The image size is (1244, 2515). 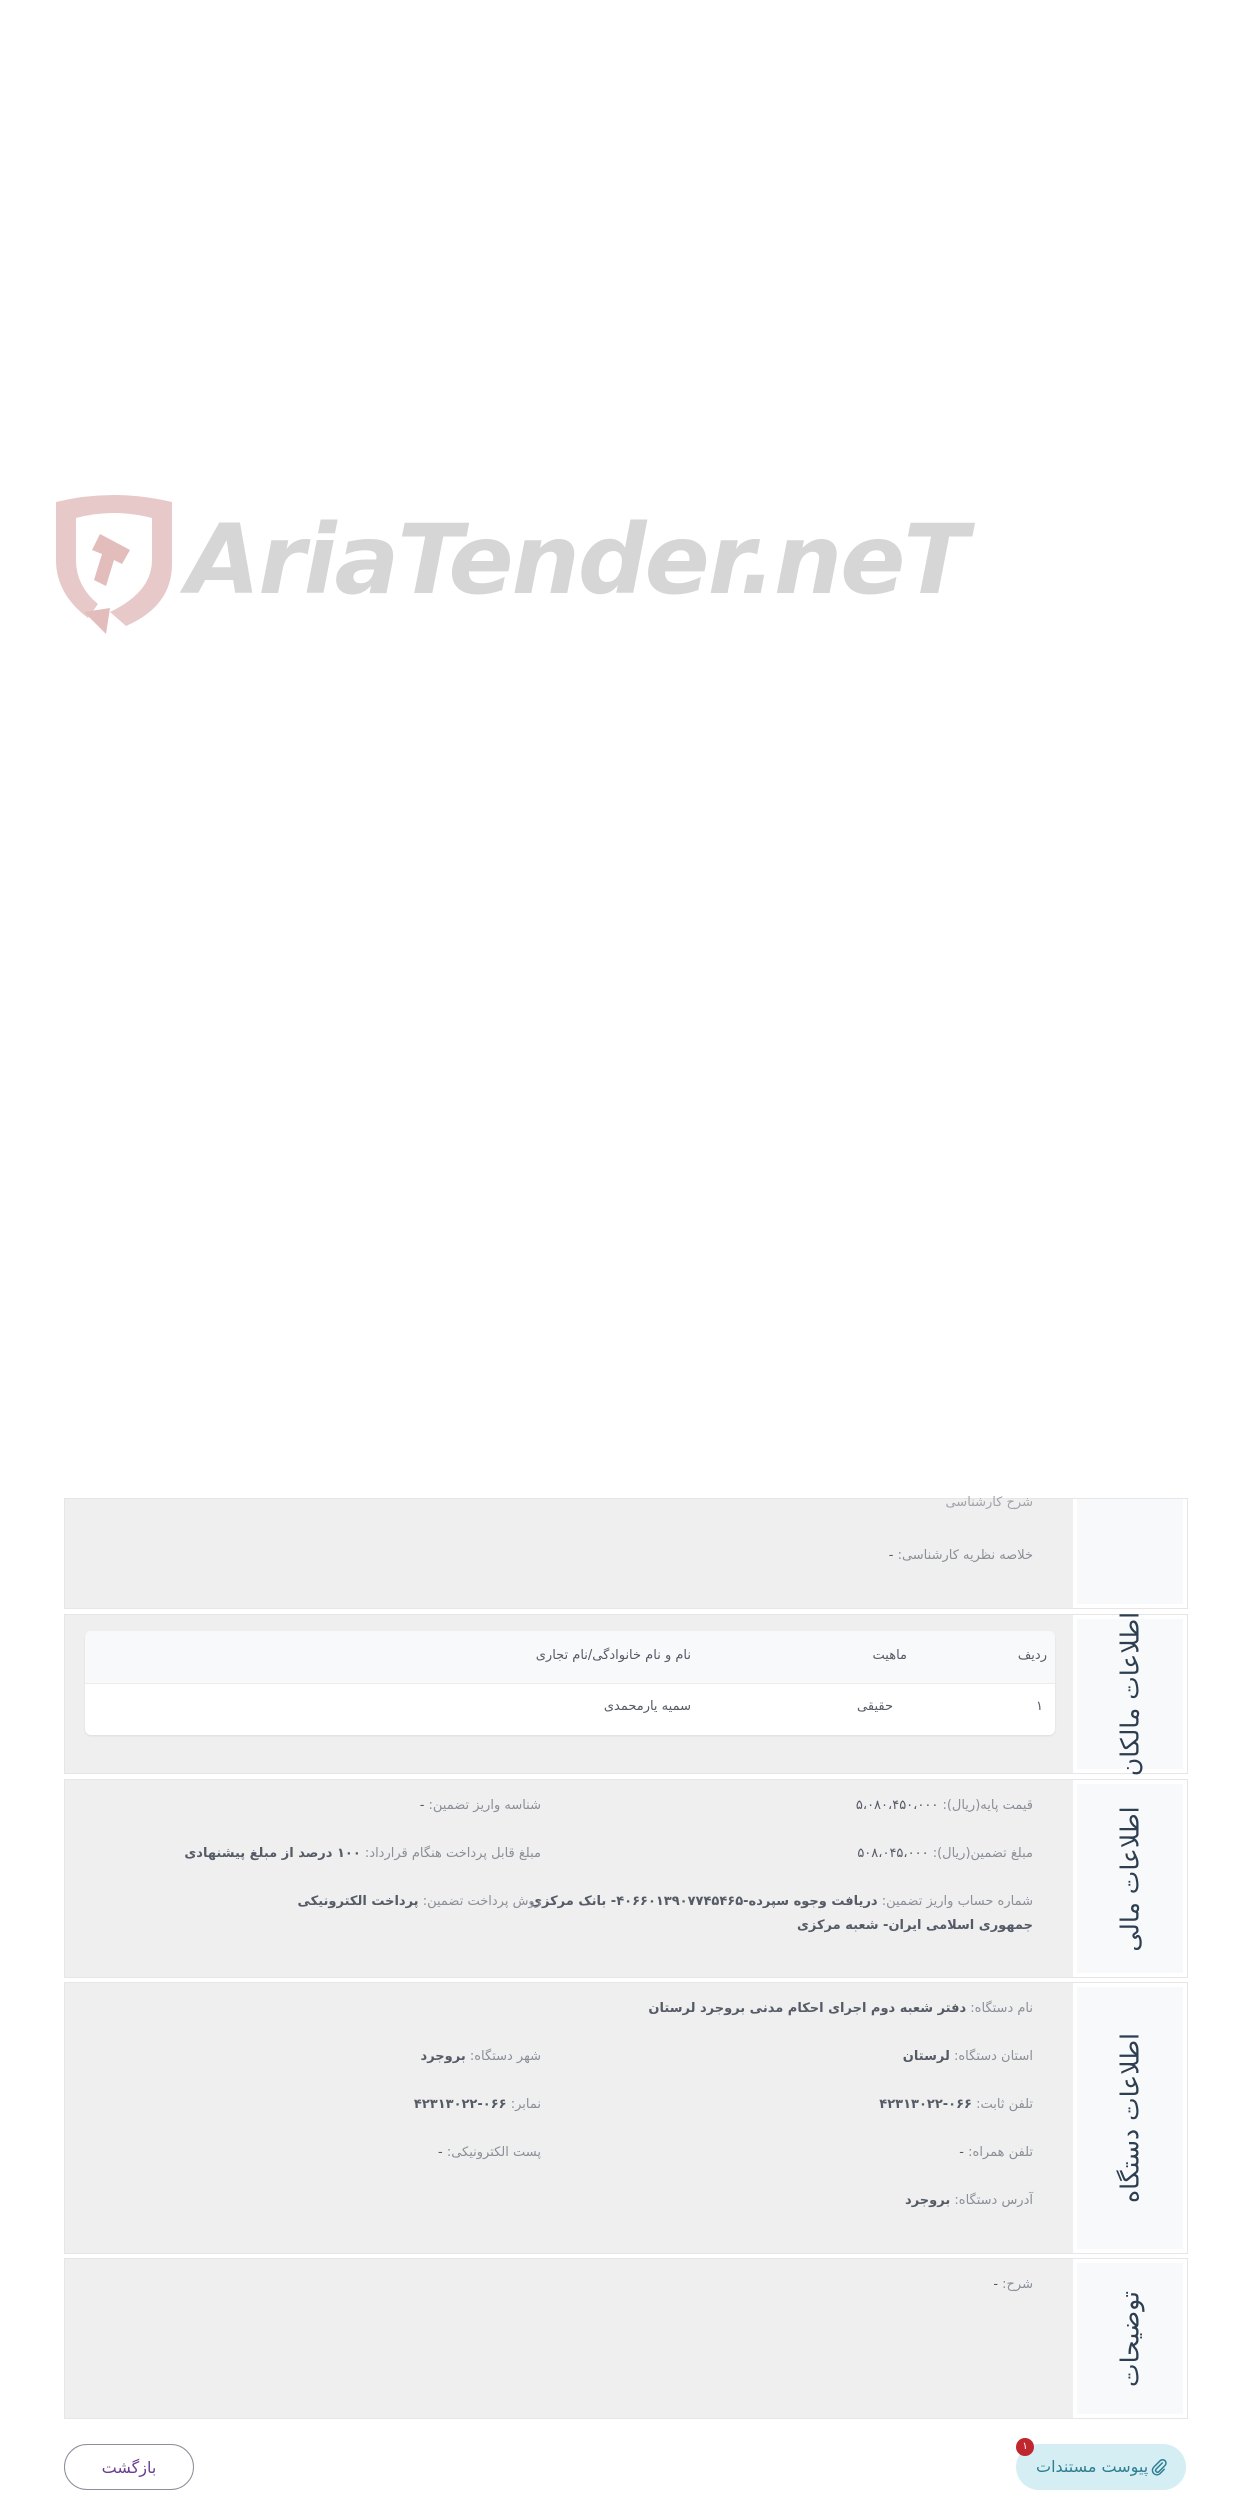 What do you see at coordinates (525, 2104) in the screenshot?
I see `agency-fax-label: نمابر:` at bounding box center [525, 2104].